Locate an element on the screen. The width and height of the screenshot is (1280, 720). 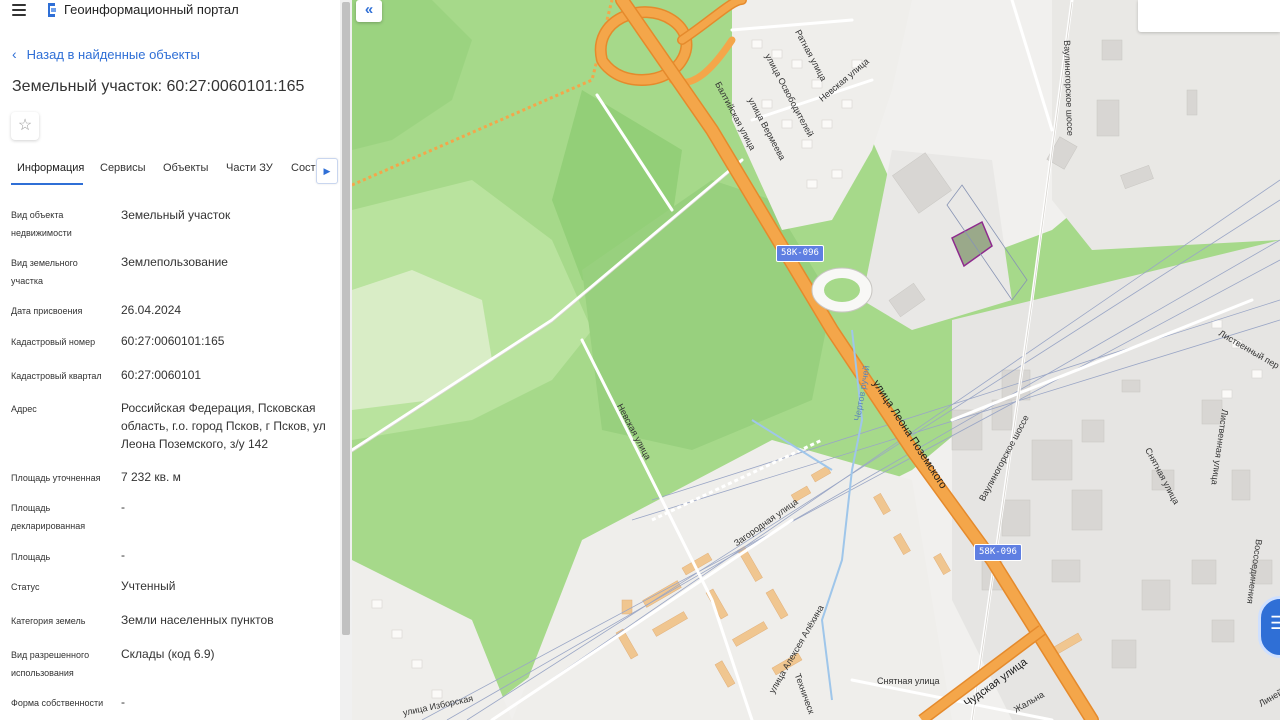
chevron-left-icon: ‹ is located at coordinates (14, 54).